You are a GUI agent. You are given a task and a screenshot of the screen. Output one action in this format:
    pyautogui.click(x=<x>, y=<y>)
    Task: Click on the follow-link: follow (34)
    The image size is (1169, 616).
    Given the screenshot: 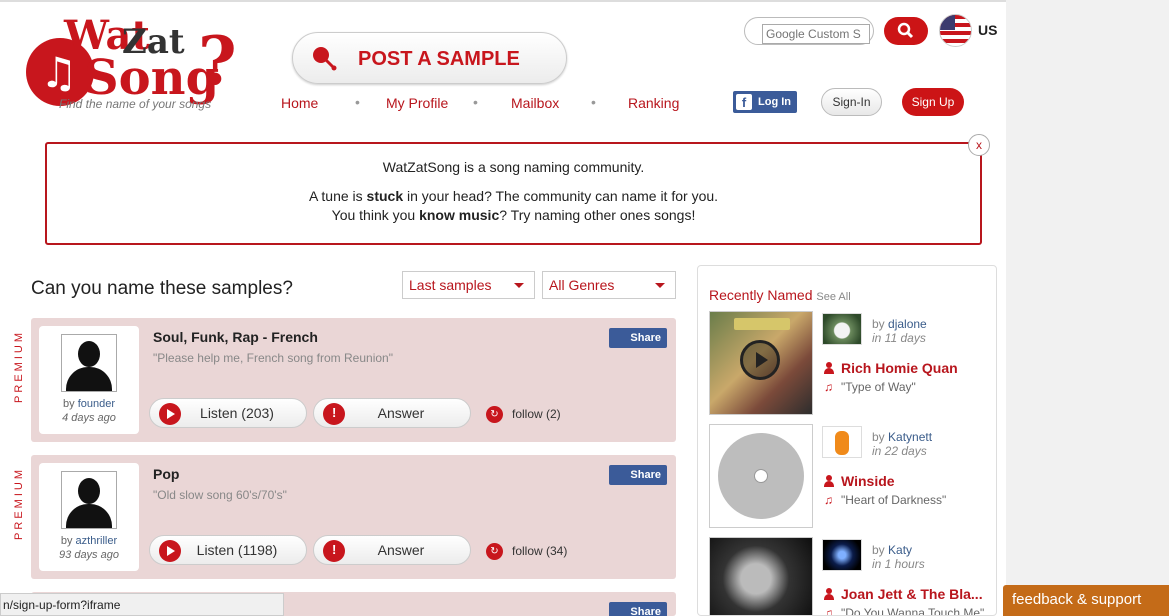 What is the action you would take?
    pyautogui.click(x=539, y=551)
    